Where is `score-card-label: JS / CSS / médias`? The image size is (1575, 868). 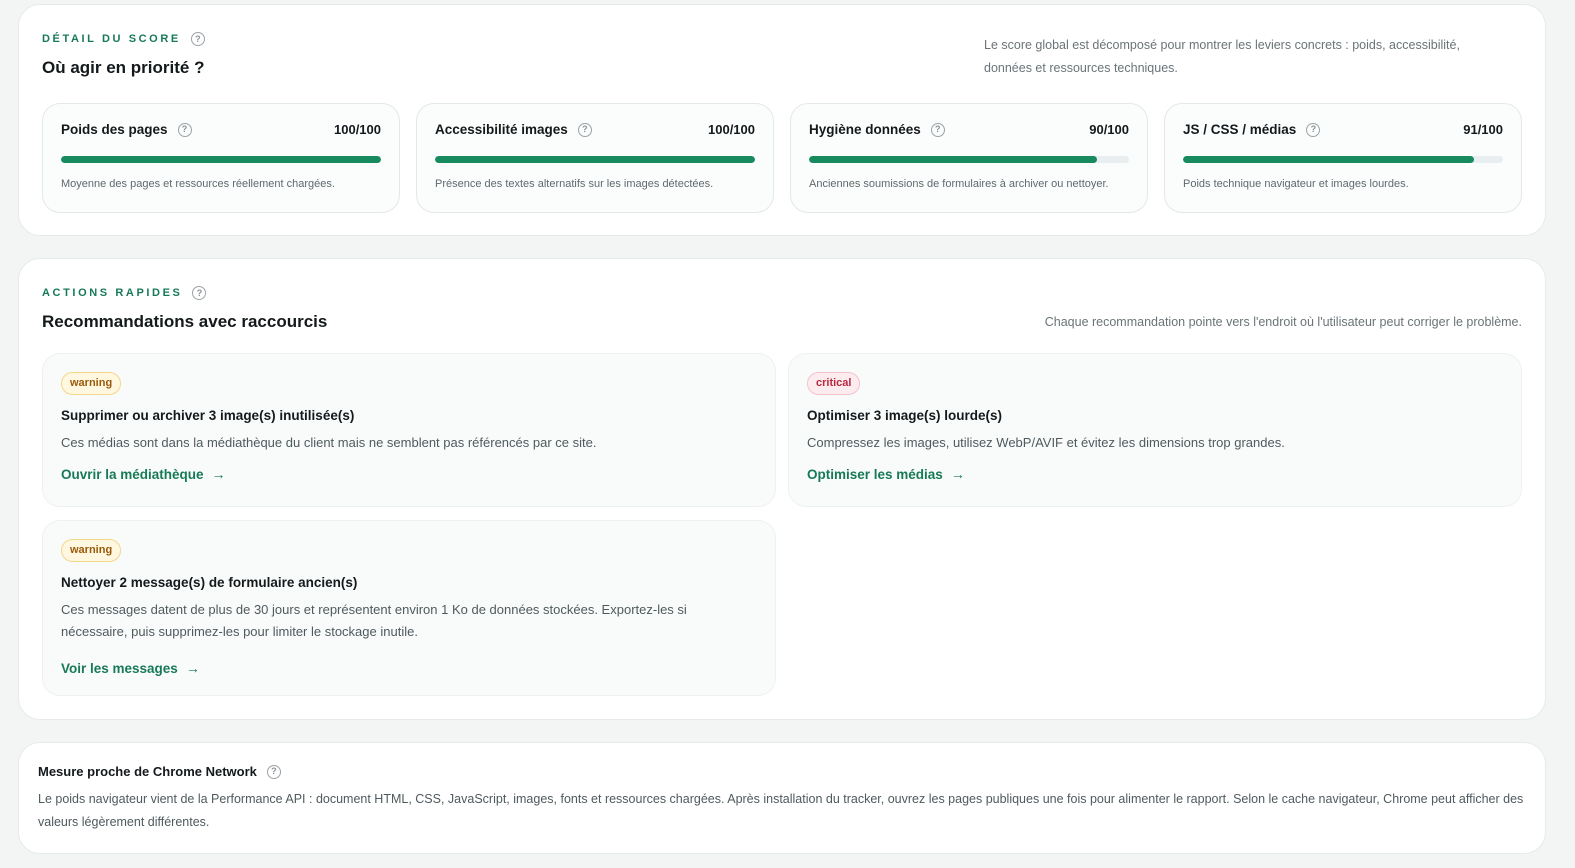 score-card-label: JS / CSS / médias is located at coordinates (1240, 129).